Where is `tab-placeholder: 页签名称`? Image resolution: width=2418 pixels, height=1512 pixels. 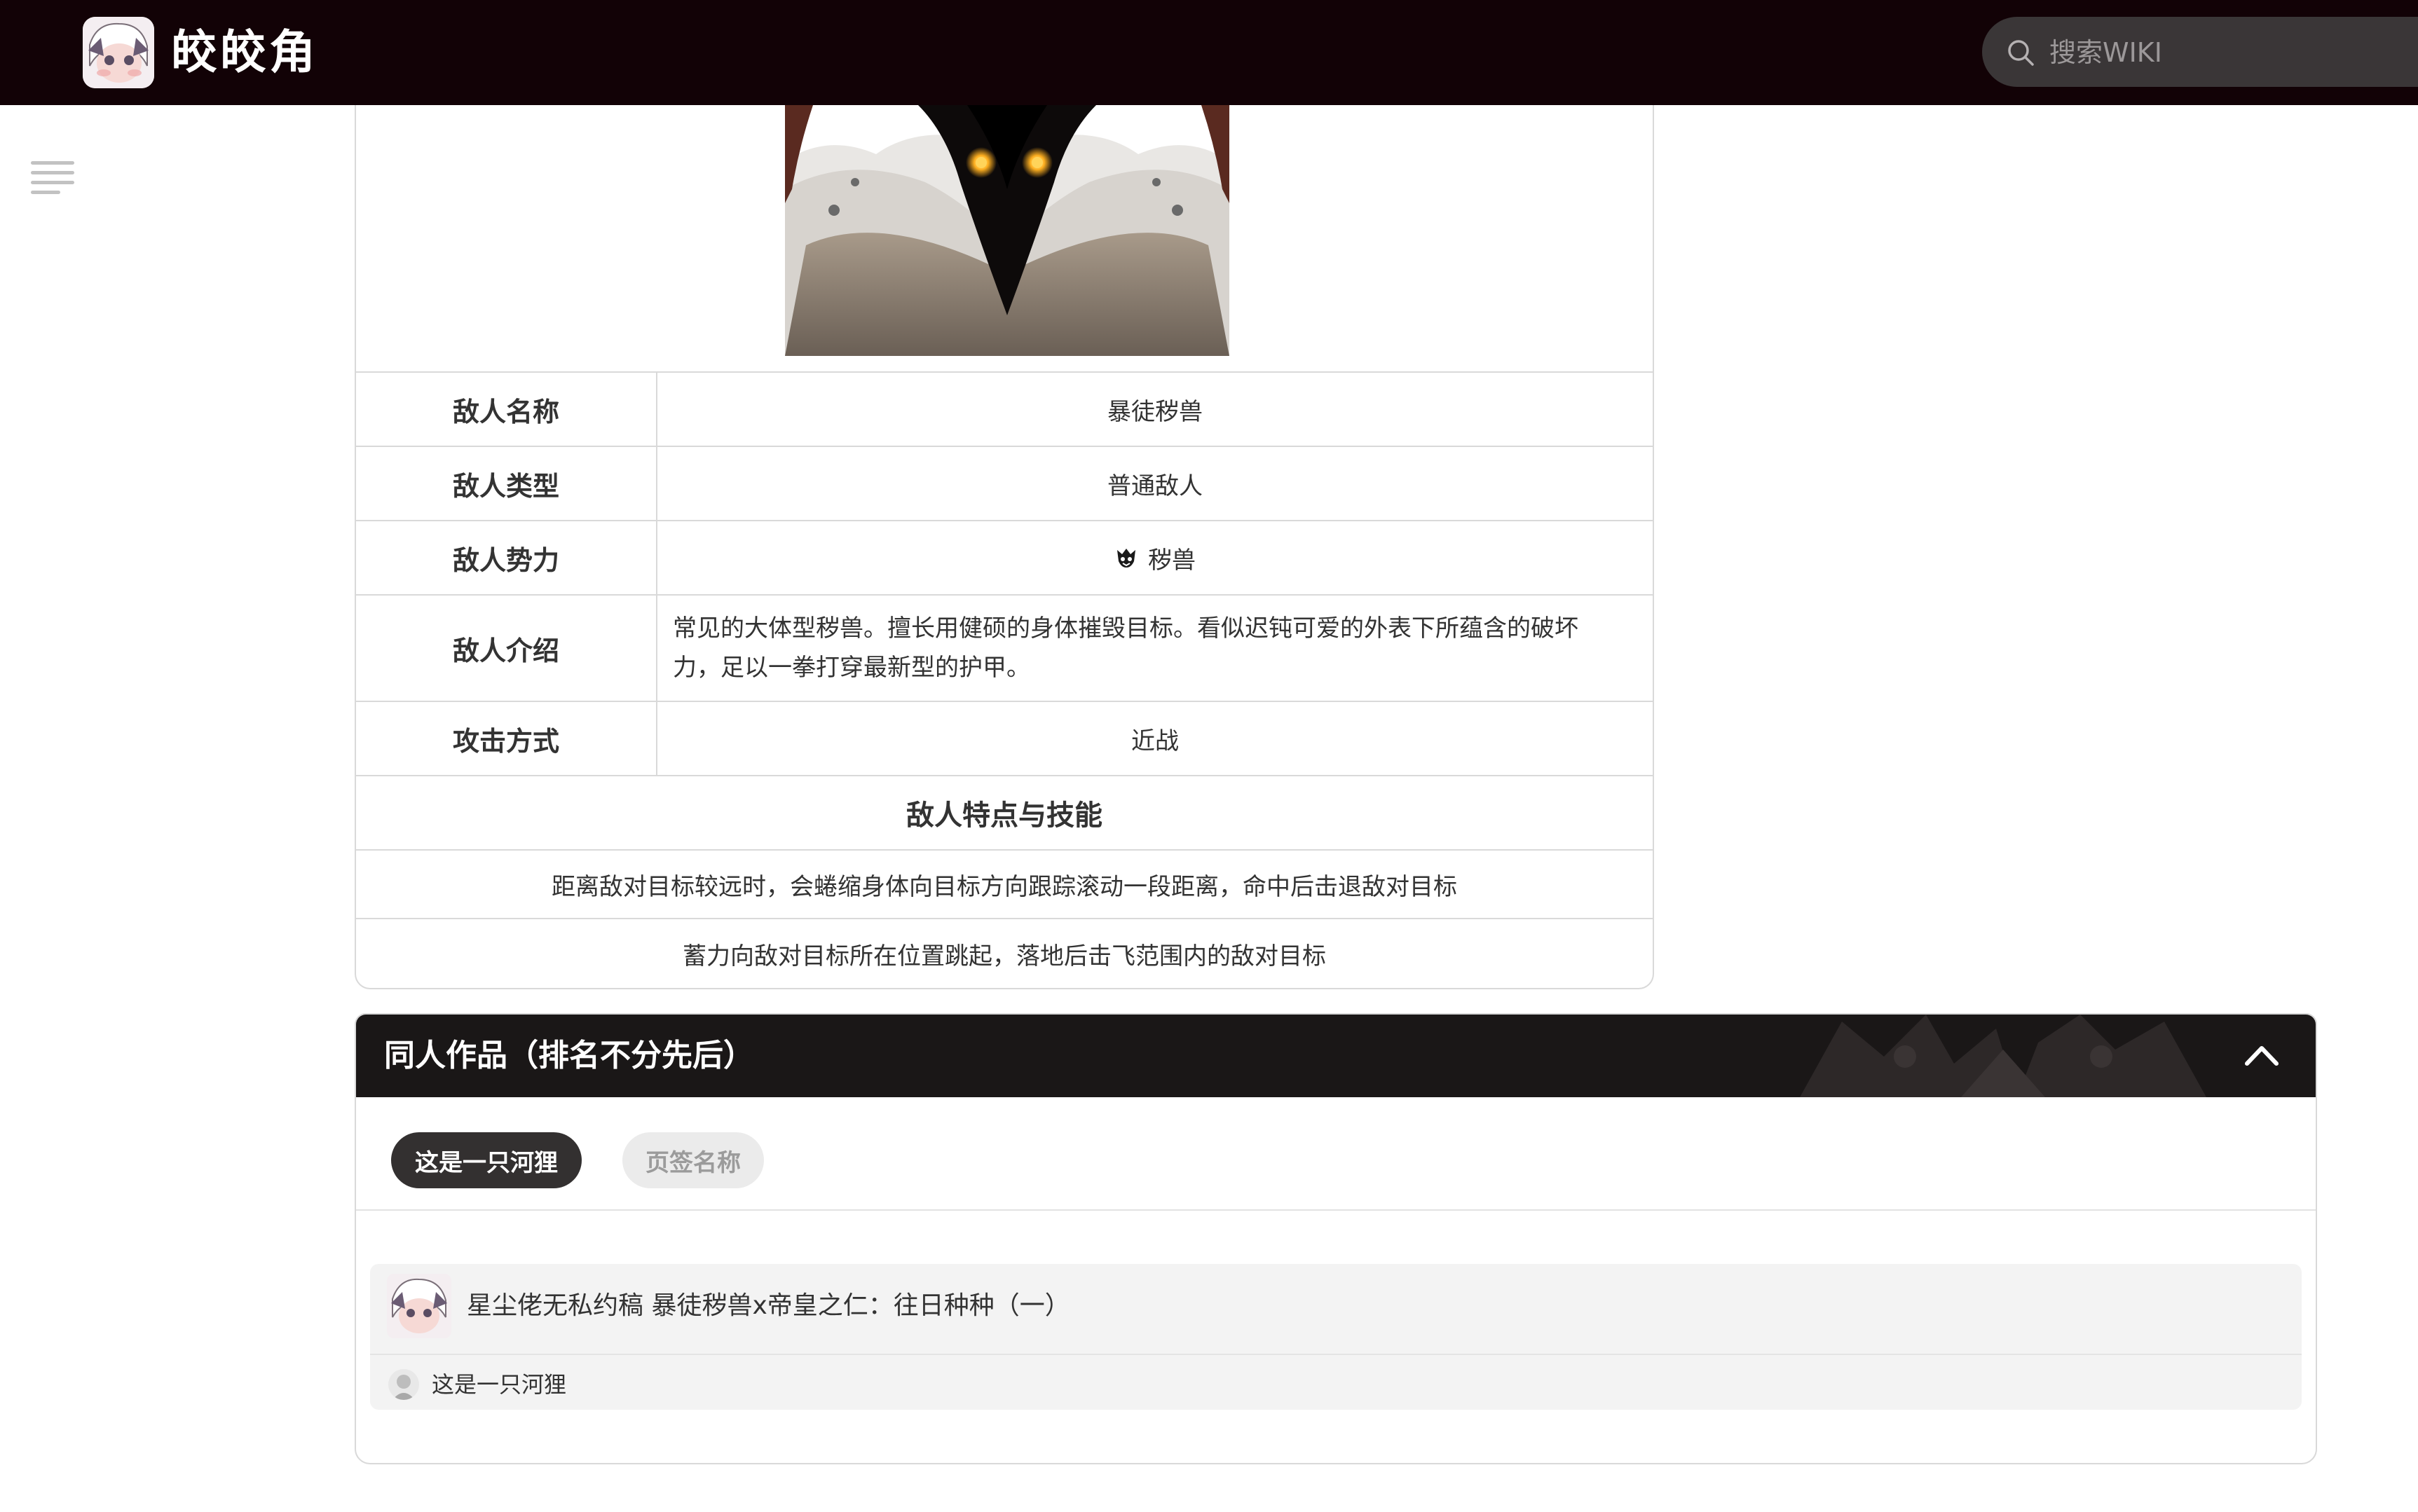 tab-placeholder: 页签名称 is located at coordinates (693, 1160).